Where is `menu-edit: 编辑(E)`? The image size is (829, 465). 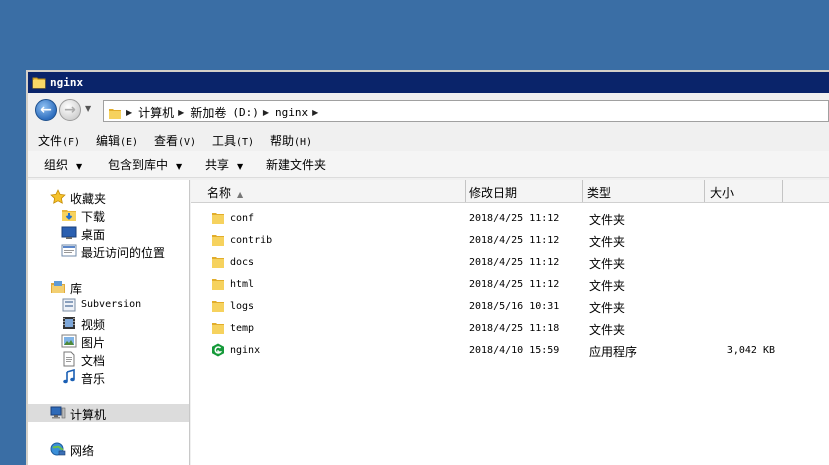 menu-edit: 编辑(E) is located at coordinates (117, 140).